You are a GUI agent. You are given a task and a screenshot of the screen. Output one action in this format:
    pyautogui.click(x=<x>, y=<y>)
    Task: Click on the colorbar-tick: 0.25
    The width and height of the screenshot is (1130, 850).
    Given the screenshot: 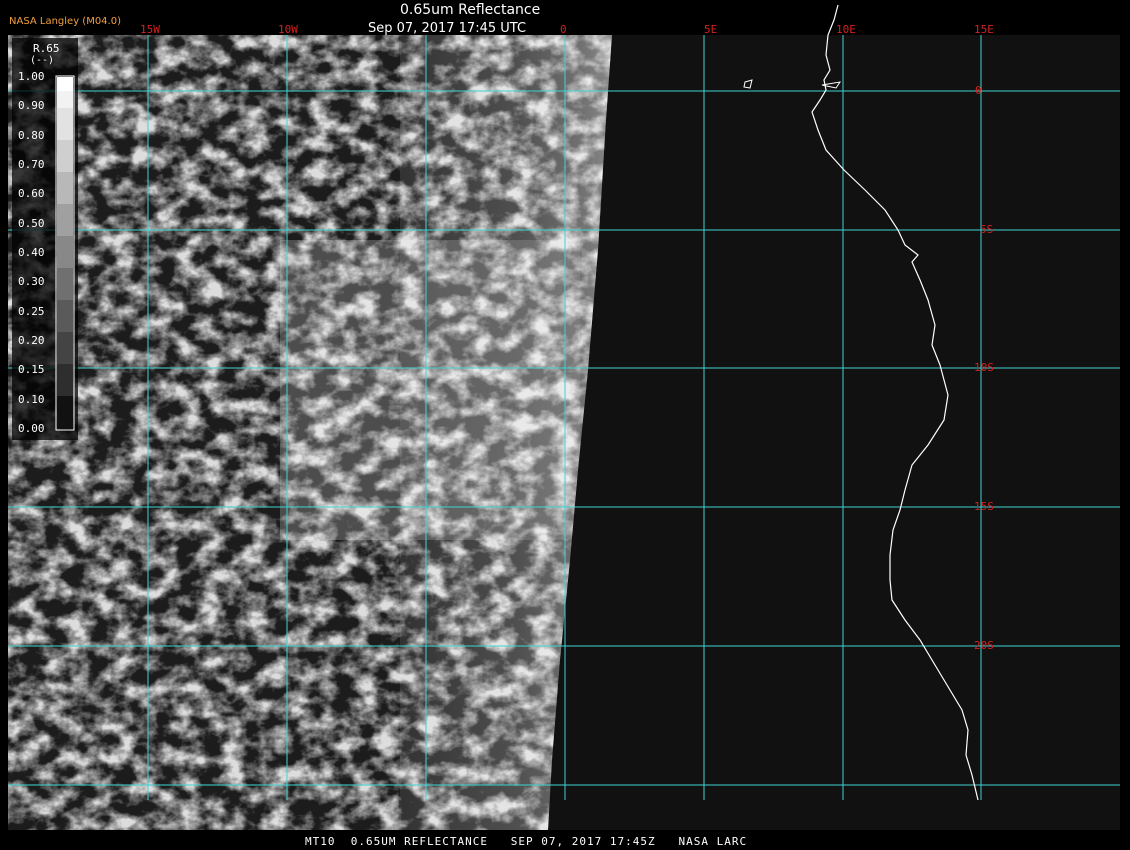 What is the action you would take?
    pyautogui.click(x=31, y=311)
    